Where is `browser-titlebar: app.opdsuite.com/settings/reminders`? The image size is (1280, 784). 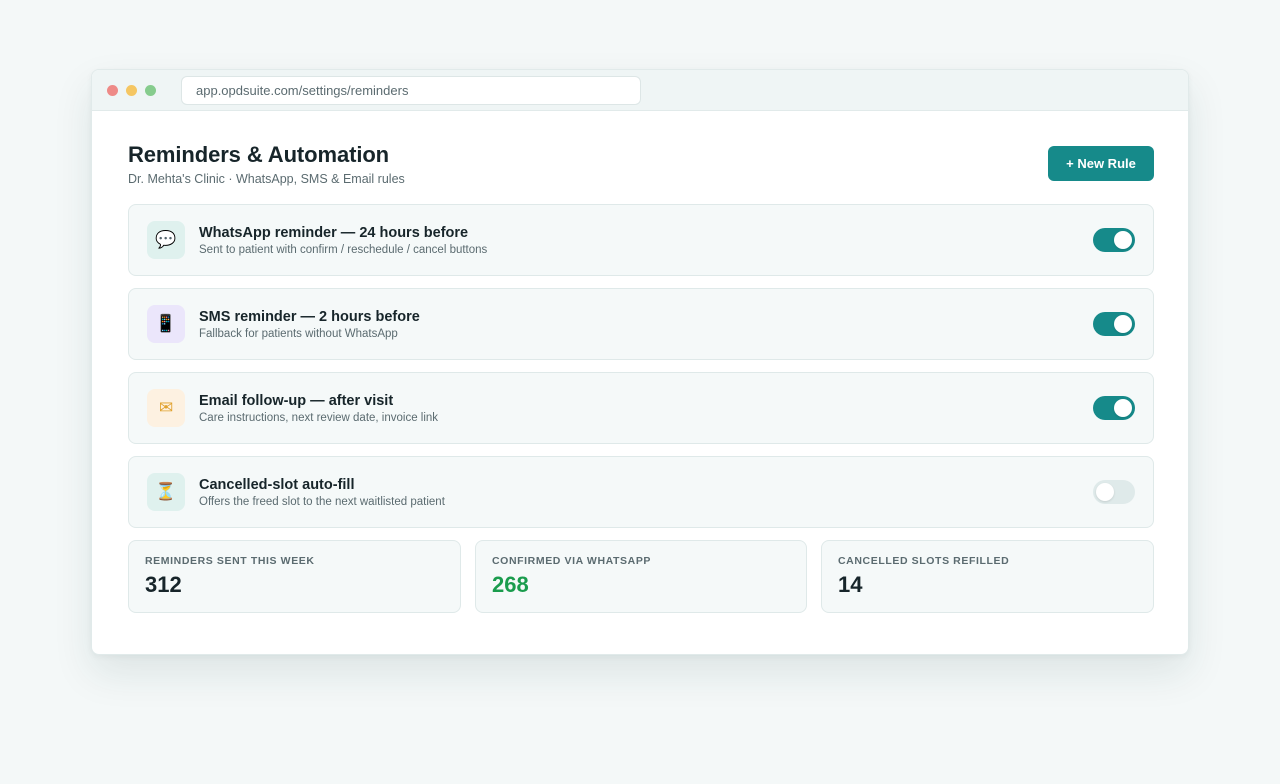 browser-titlebar: app.opdsuite.com/settings/reminders is located at coordinates (640, 90).